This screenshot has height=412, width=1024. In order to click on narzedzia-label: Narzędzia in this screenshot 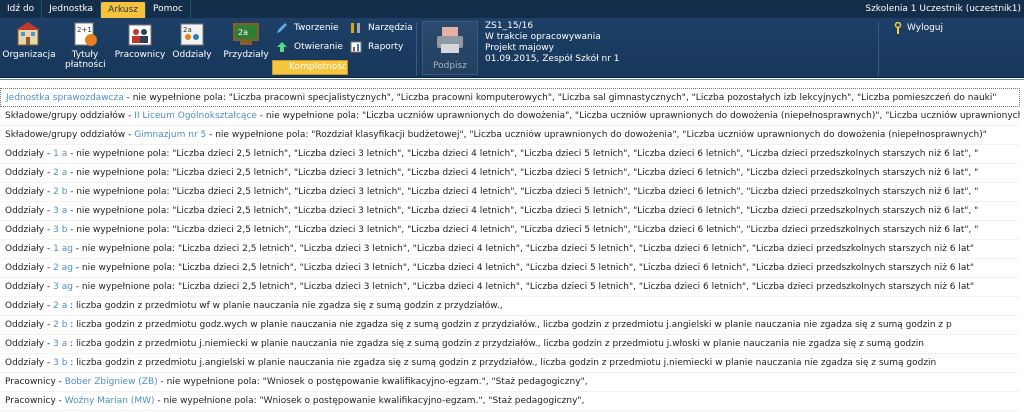, I will do `click(390, 28)`.